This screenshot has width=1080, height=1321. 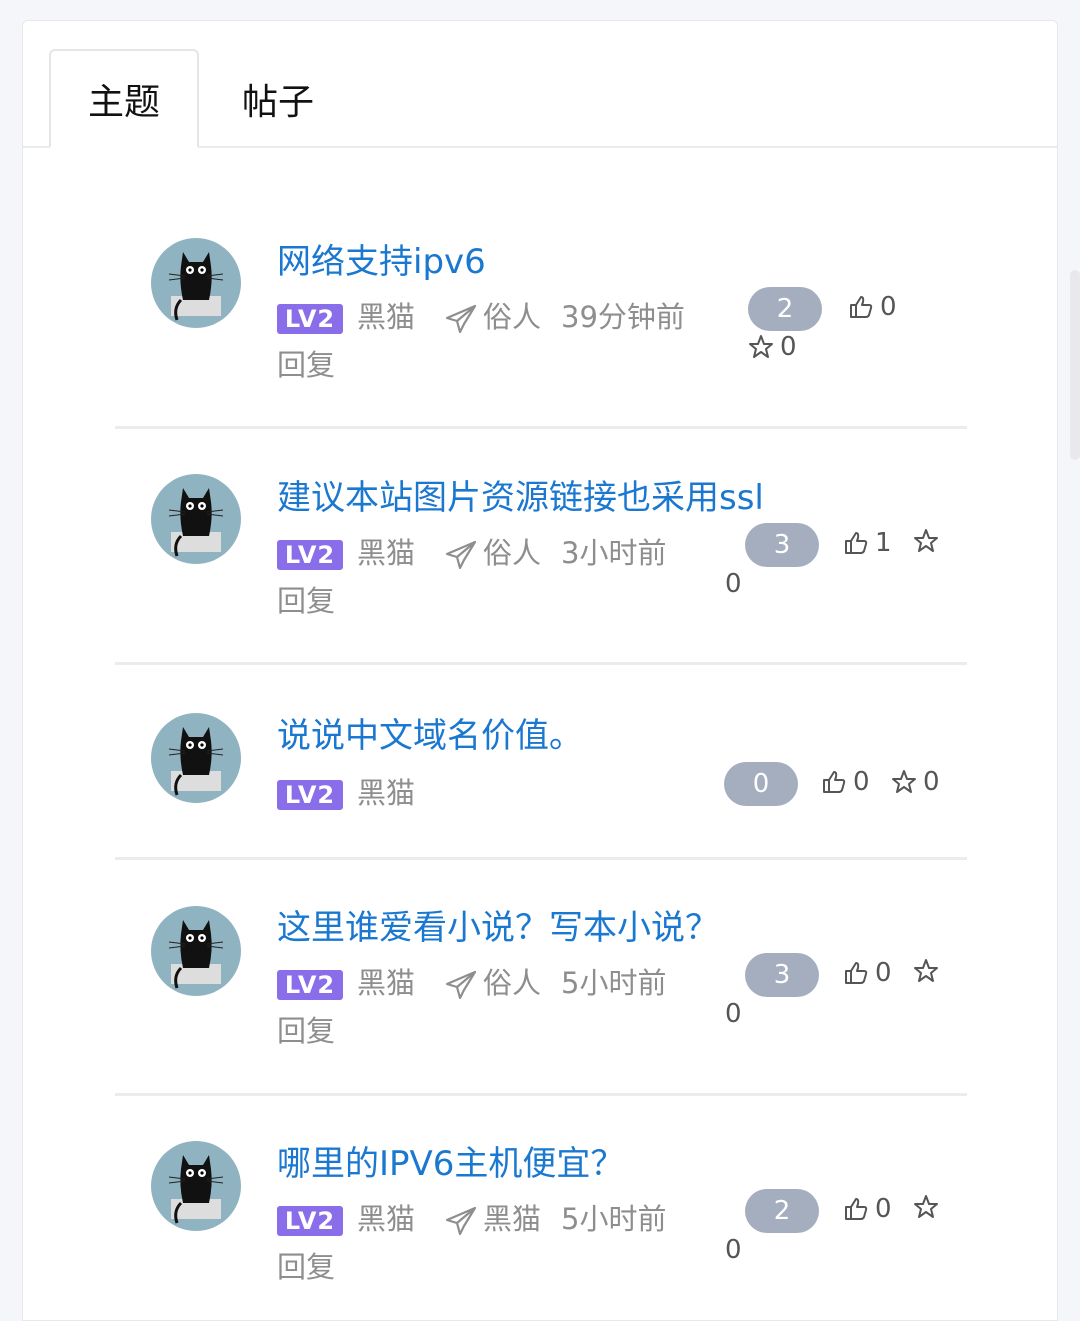 I want to click on like-count: 1, so click(x=883, y=543).